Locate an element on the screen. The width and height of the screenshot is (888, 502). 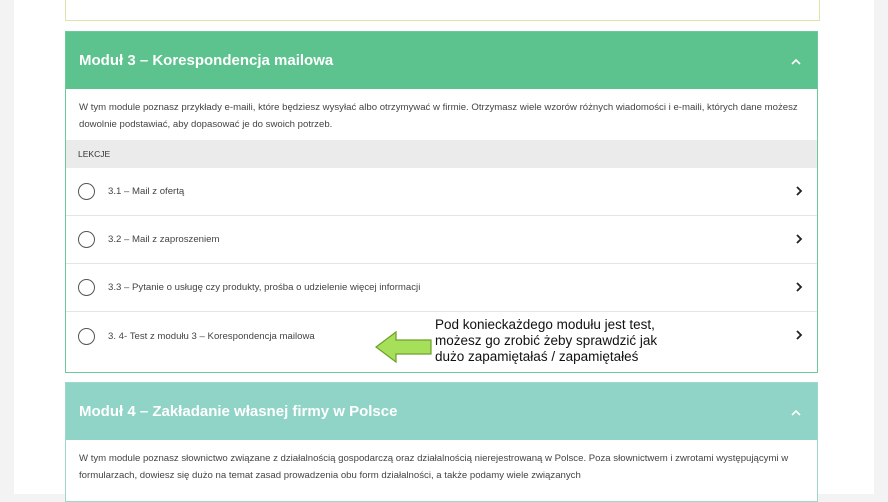
lessons-header: LEKCJE is located at coordinates (441, 154).